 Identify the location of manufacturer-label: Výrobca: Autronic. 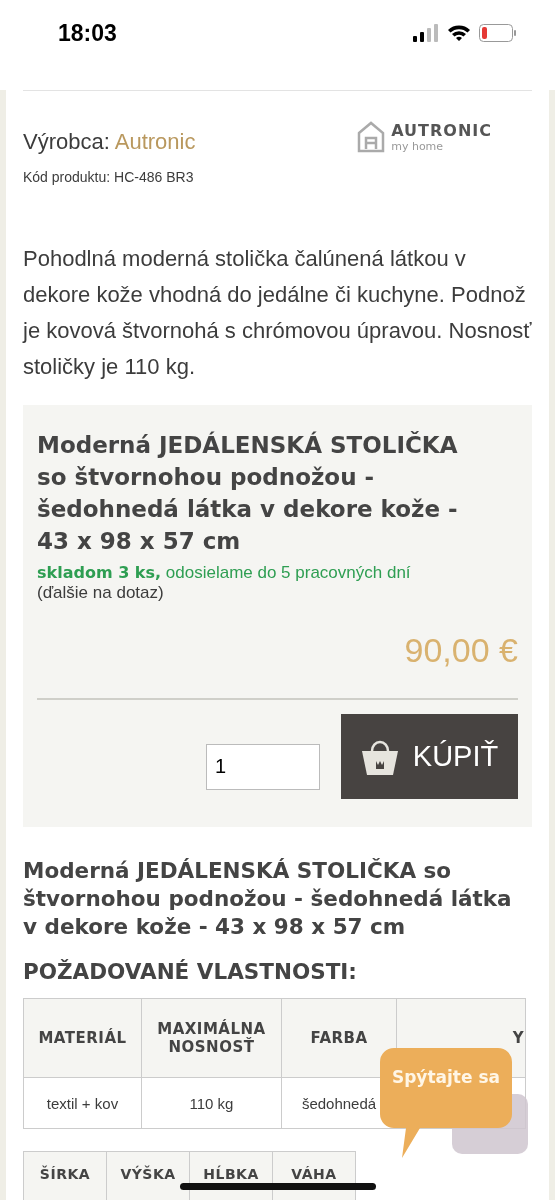
(109, 142).